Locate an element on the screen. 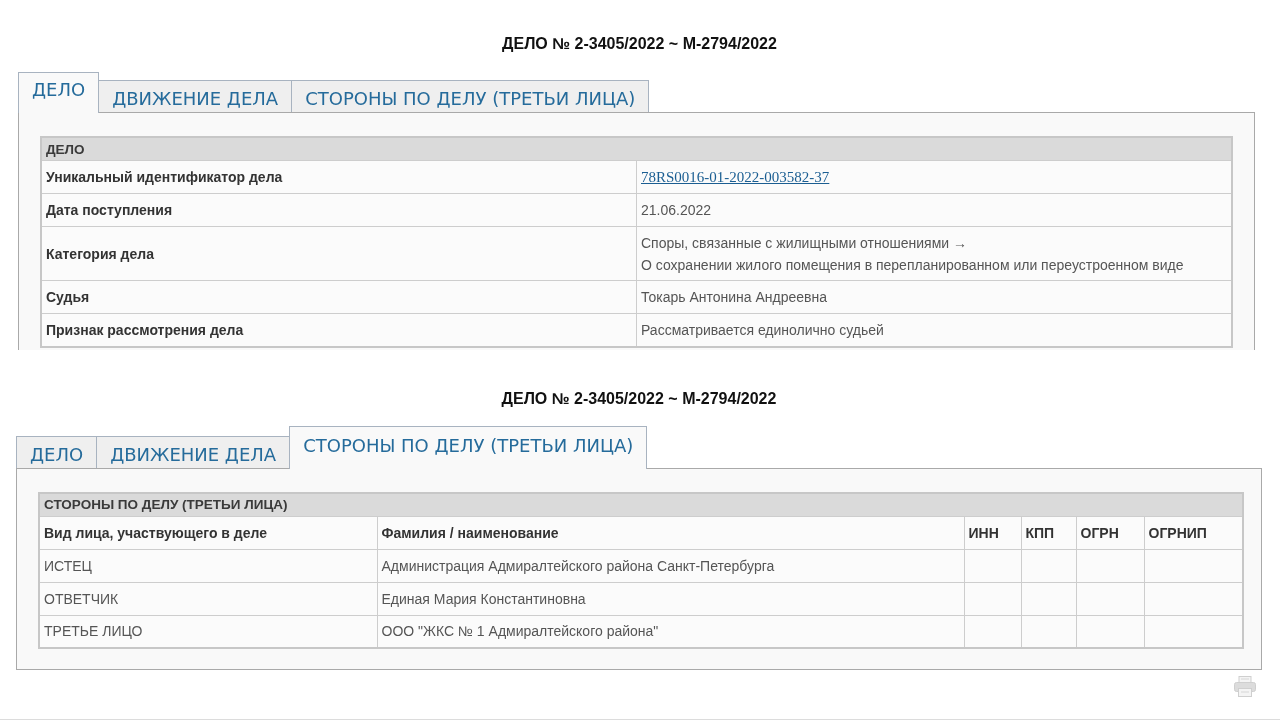 The image size is (1280, 720). field-label: Уникальный идентификатор дела is located at coordinates (339, 177).